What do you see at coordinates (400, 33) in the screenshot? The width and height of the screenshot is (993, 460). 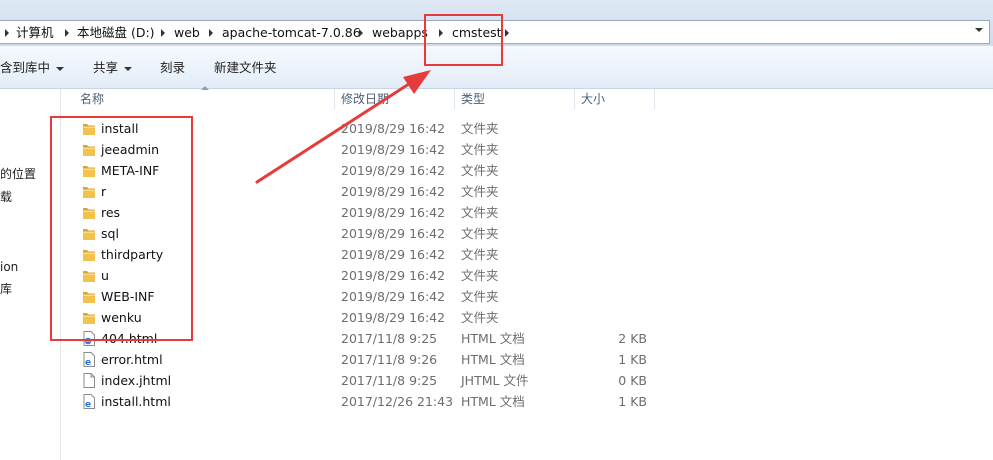 I see `breadcrumb-webapps: webapps` at bounding box center [400, 33].